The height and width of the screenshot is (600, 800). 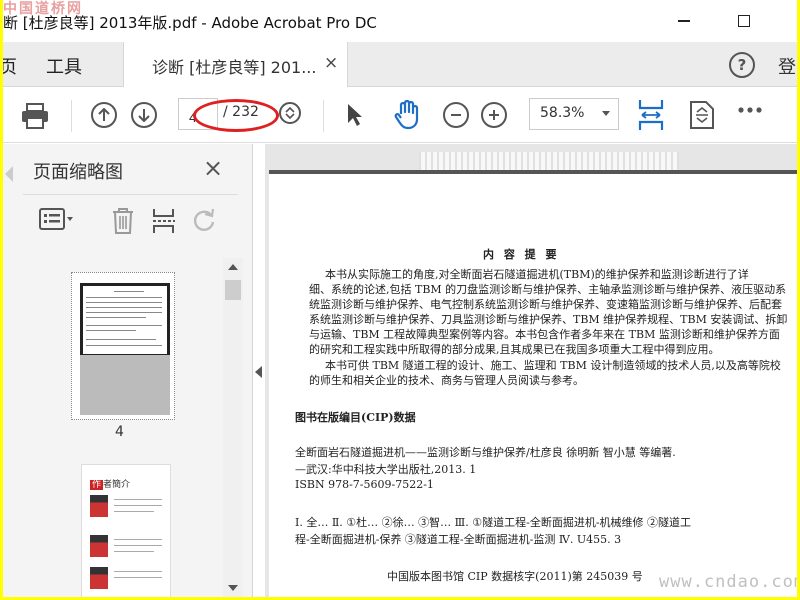 I want to click on site-watermark-bottom: www.cndao.com, so click(x=728, y=582).